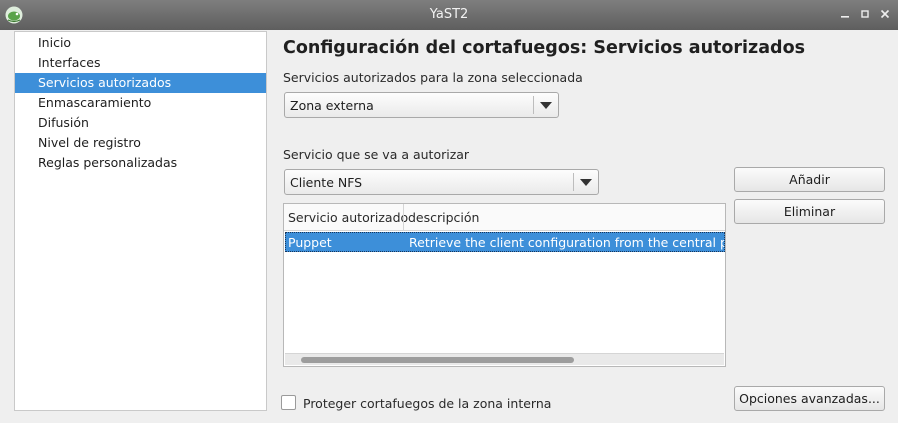 The width and height of the screenshot is (898, 423). I want to click on window-titlebar: YaST2, so click(449, 15).